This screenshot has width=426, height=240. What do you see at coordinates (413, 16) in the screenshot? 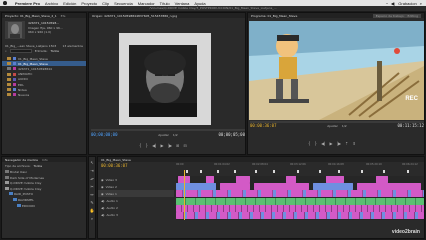
I see `workspace-dropdown: Editing` at bounding box center [413, 16].